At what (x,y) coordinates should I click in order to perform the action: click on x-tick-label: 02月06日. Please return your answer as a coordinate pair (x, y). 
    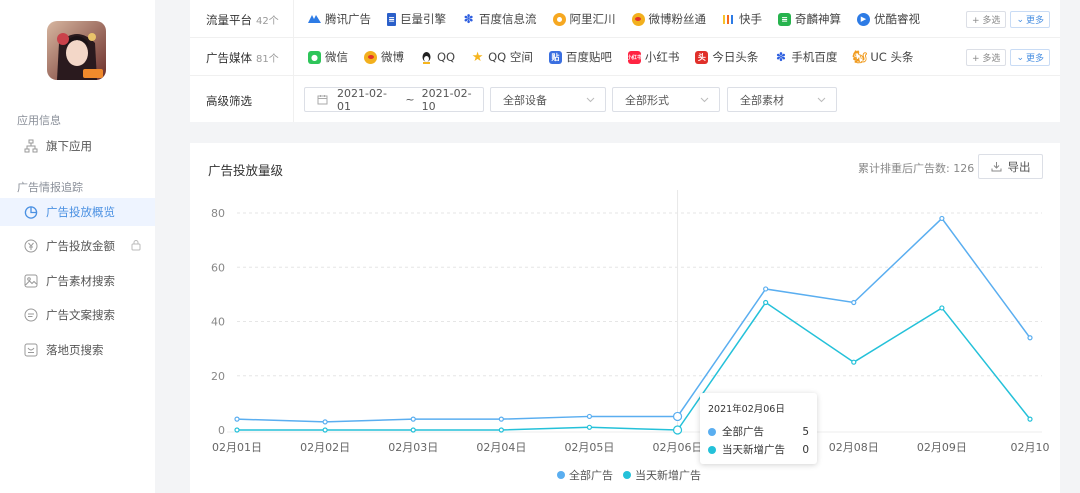
    Looking at the image, I should click on (678, 447).